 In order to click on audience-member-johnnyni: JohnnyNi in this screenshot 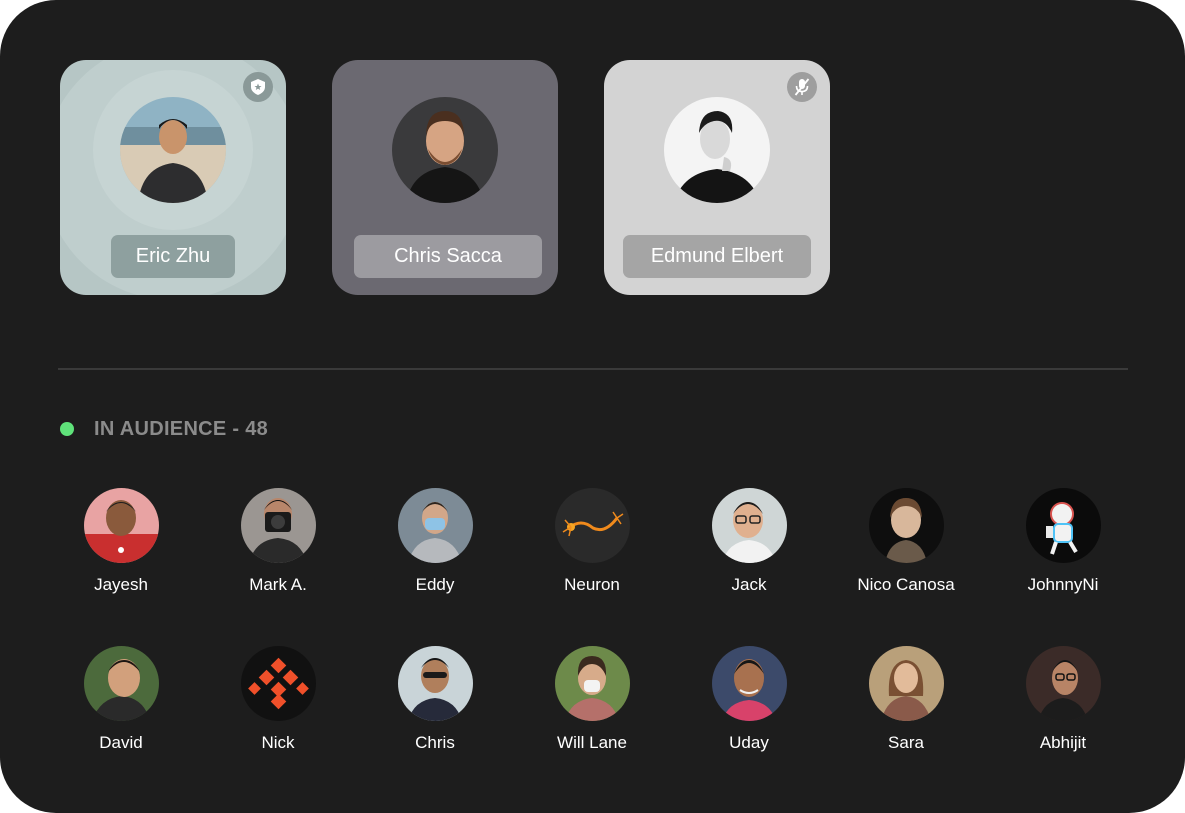, I will do `click(1063, 541)`.